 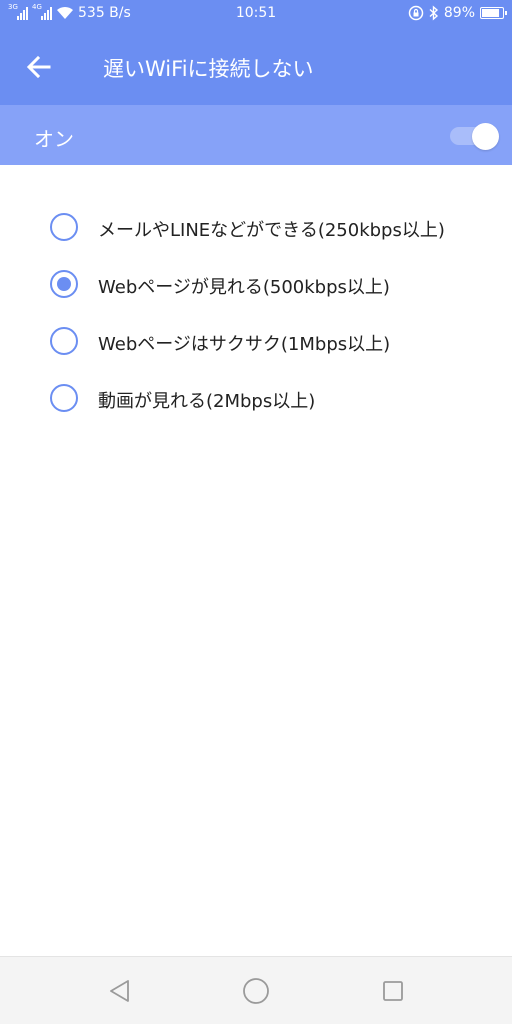 What do you see at coordinates (54, 139) in the screenshot?
I see `toggle-label: オン` at bounding box center [54, 139].